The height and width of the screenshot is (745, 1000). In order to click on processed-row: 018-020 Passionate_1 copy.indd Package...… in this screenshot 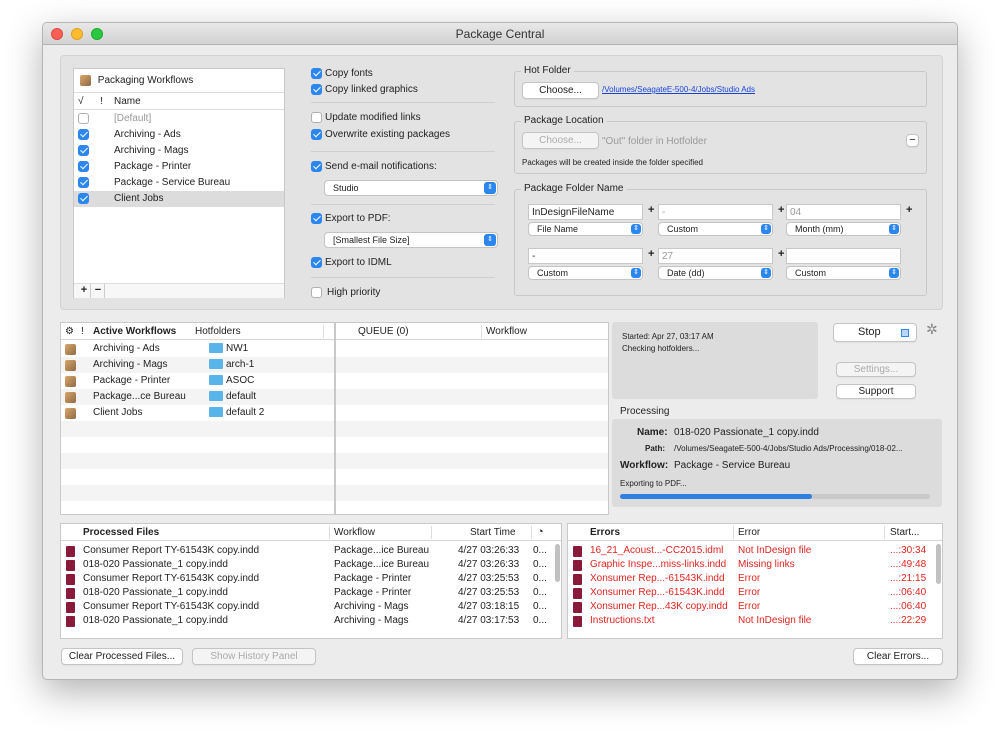, I will do `click(306, 565)`.